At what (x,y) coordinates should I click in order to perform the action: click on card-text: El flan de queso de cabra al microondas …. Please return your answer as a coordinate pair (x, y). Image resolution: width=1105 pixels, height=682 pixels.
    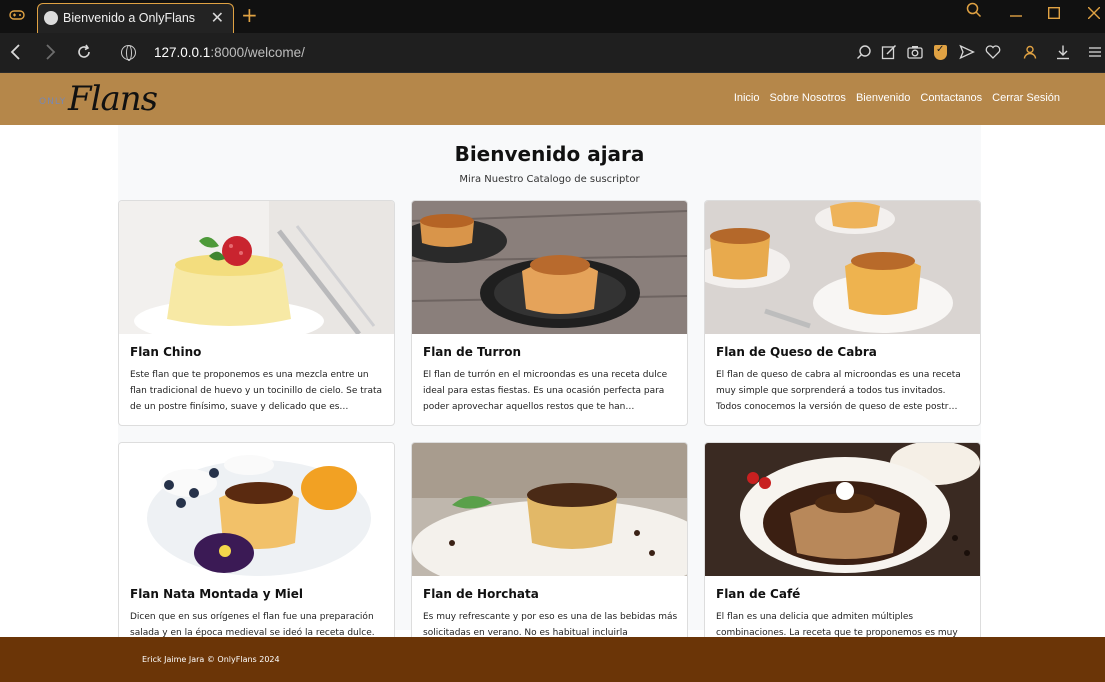
    Looking at the image, I should click on (838, 391).